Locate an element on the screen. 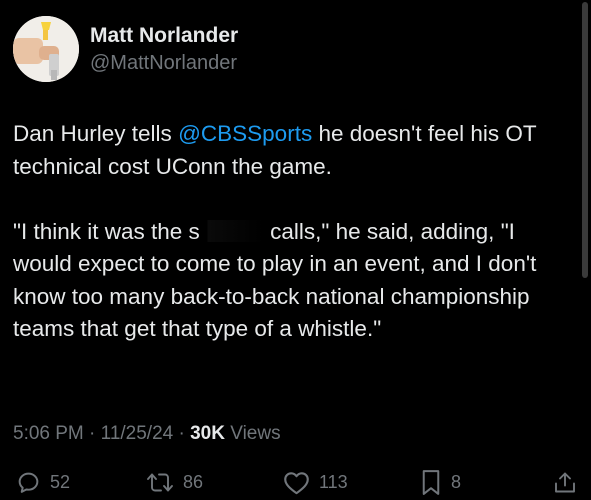 Image resolution: width=591 pixels, height=500 pixels. avatar-image is located at coordinates (46, 49).